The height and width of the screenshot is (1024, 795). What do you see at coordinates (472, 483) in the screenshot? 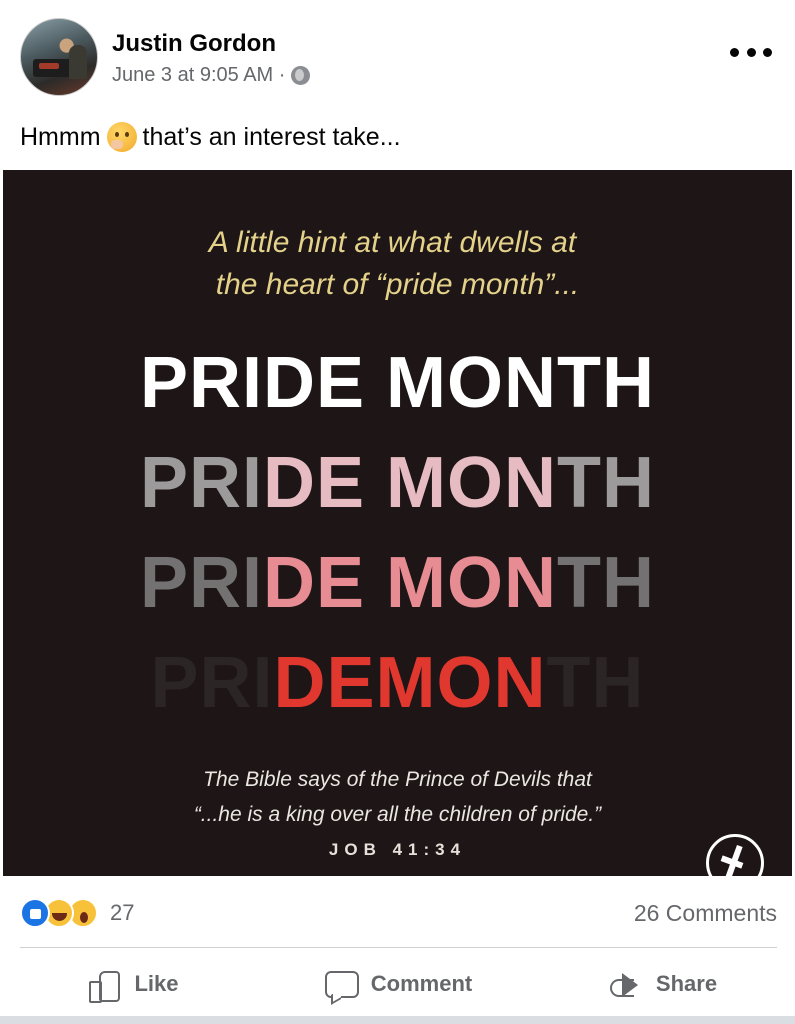
I see `row2-part-c: MON` at bounding box center [472, 483].